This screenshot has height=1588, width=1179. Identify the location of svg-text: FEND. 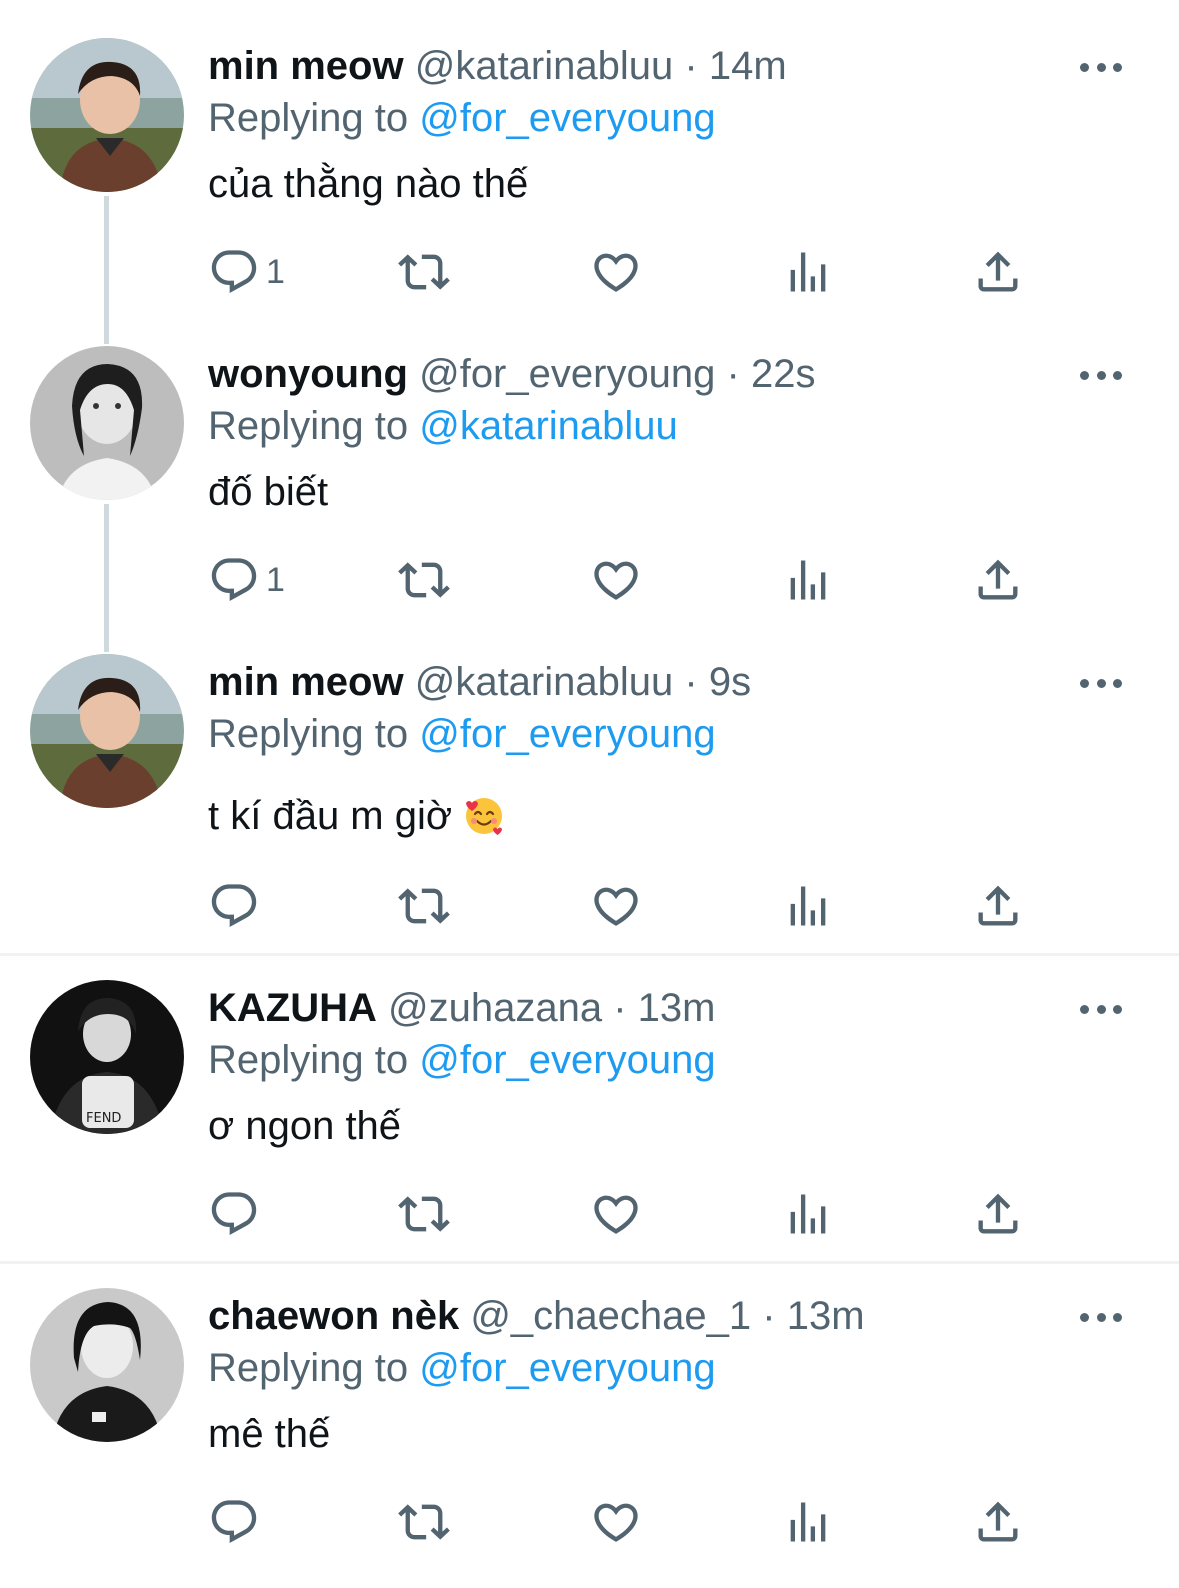
(103, 1118).